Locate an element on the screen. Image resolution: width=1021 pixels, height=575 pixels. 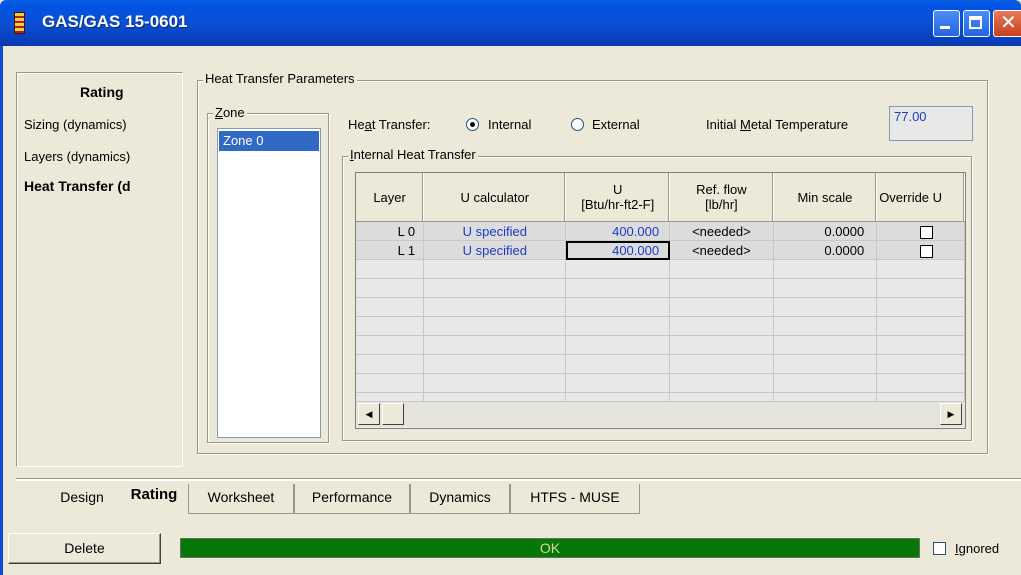
radio-selected-dot is located at coordinates (472, 124).